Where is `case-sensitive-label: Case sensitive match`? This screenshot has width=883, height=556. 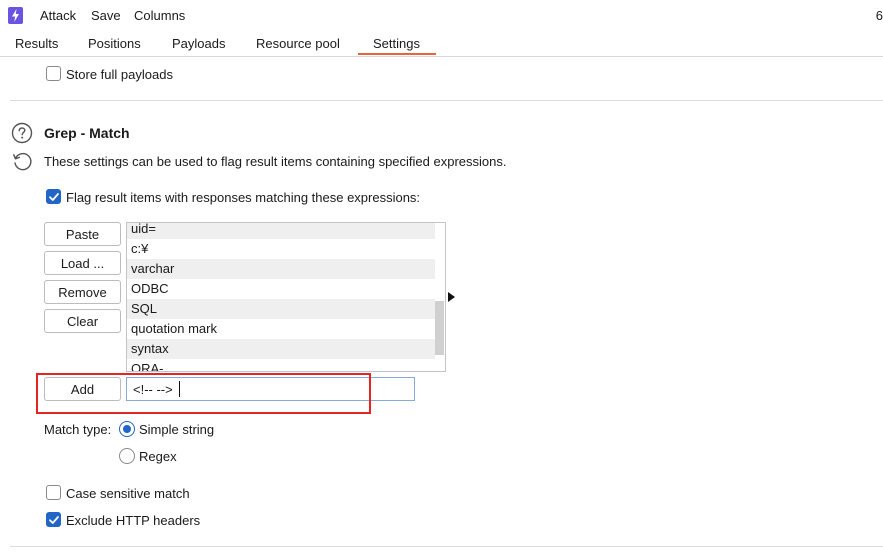 case-sensitive-label: Case sensitive match is located at coordinates (128, 493).